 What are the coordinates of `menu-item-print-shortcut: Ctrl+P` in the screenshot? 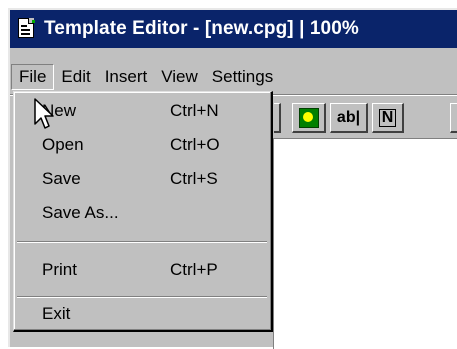 It's located at (194, 269).